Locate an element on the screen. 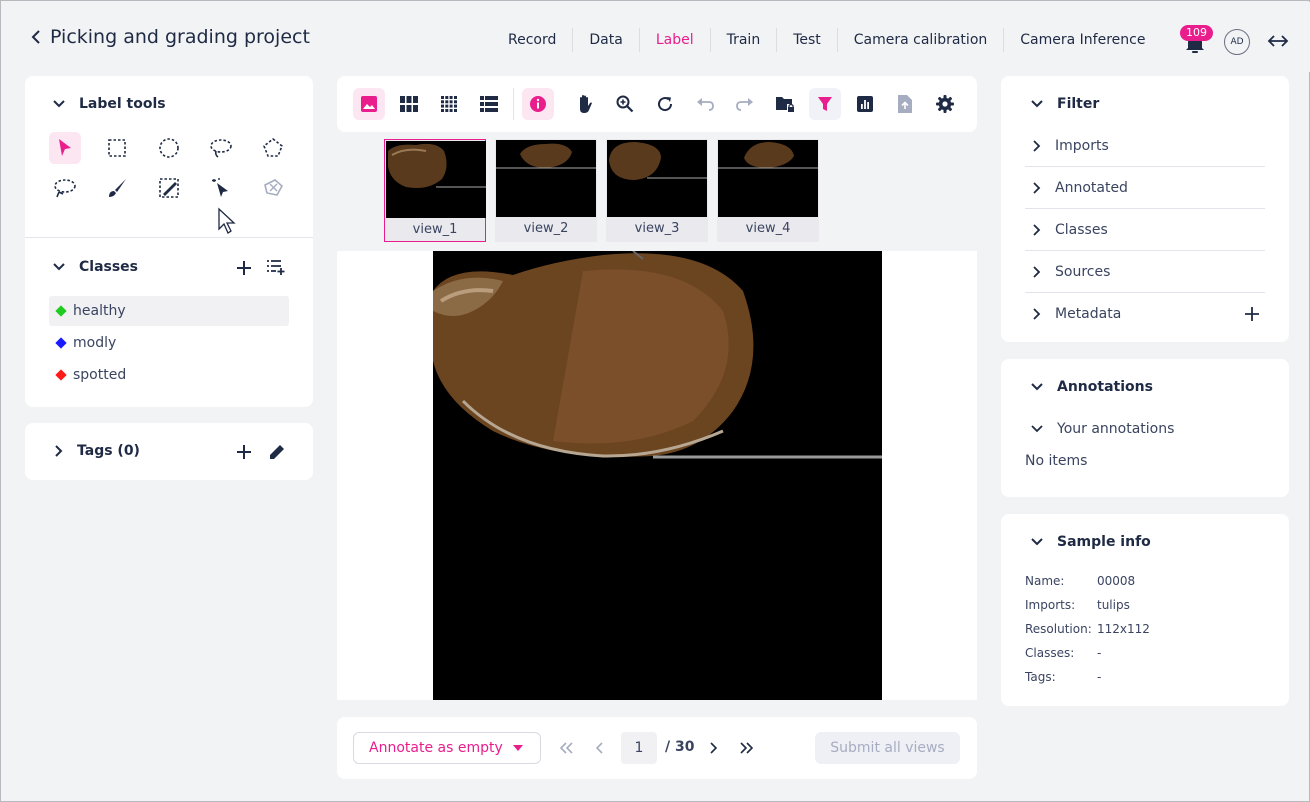 The height and width of the screenshot is (802, 1310). view-thumbnail: view_1 is located at coordinates (435, 190).